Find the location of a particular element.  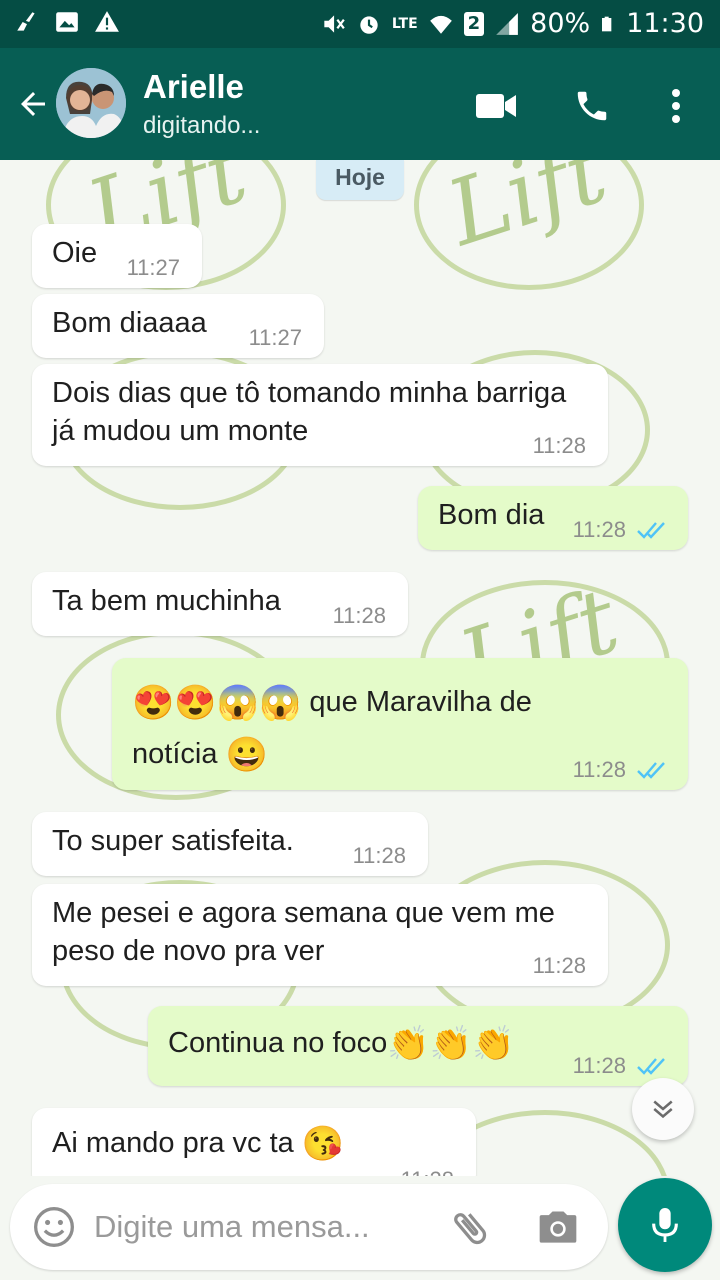

back-arrow-icon is located at coordinates (33, 104).